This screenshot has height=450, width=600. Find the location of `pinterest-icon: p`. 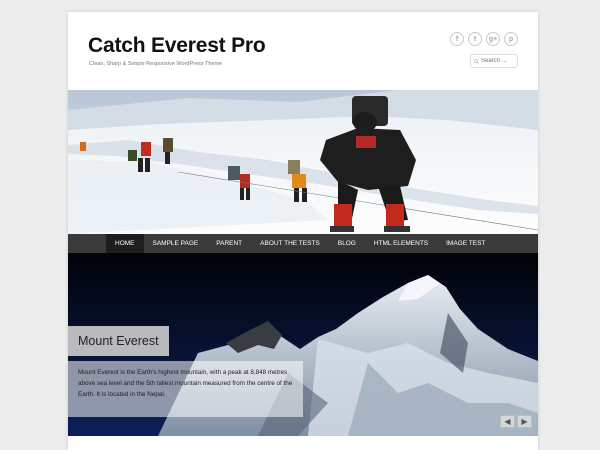

pinterest-icon: p is located at coordinates (511, 39).